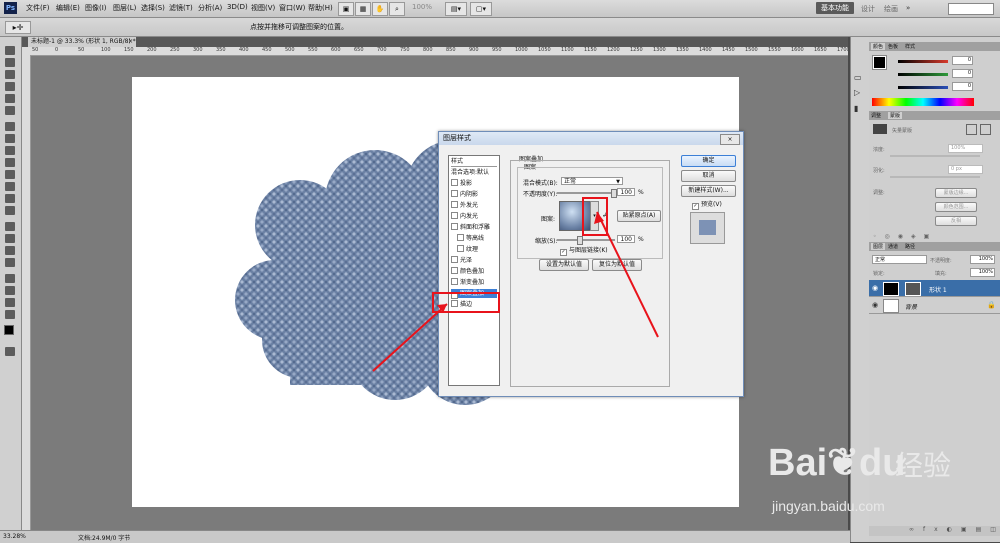 Image resolution: width=1000 pixels, height=543 pixels. I want to click on paw-icon: ❦, so click(843, 463).